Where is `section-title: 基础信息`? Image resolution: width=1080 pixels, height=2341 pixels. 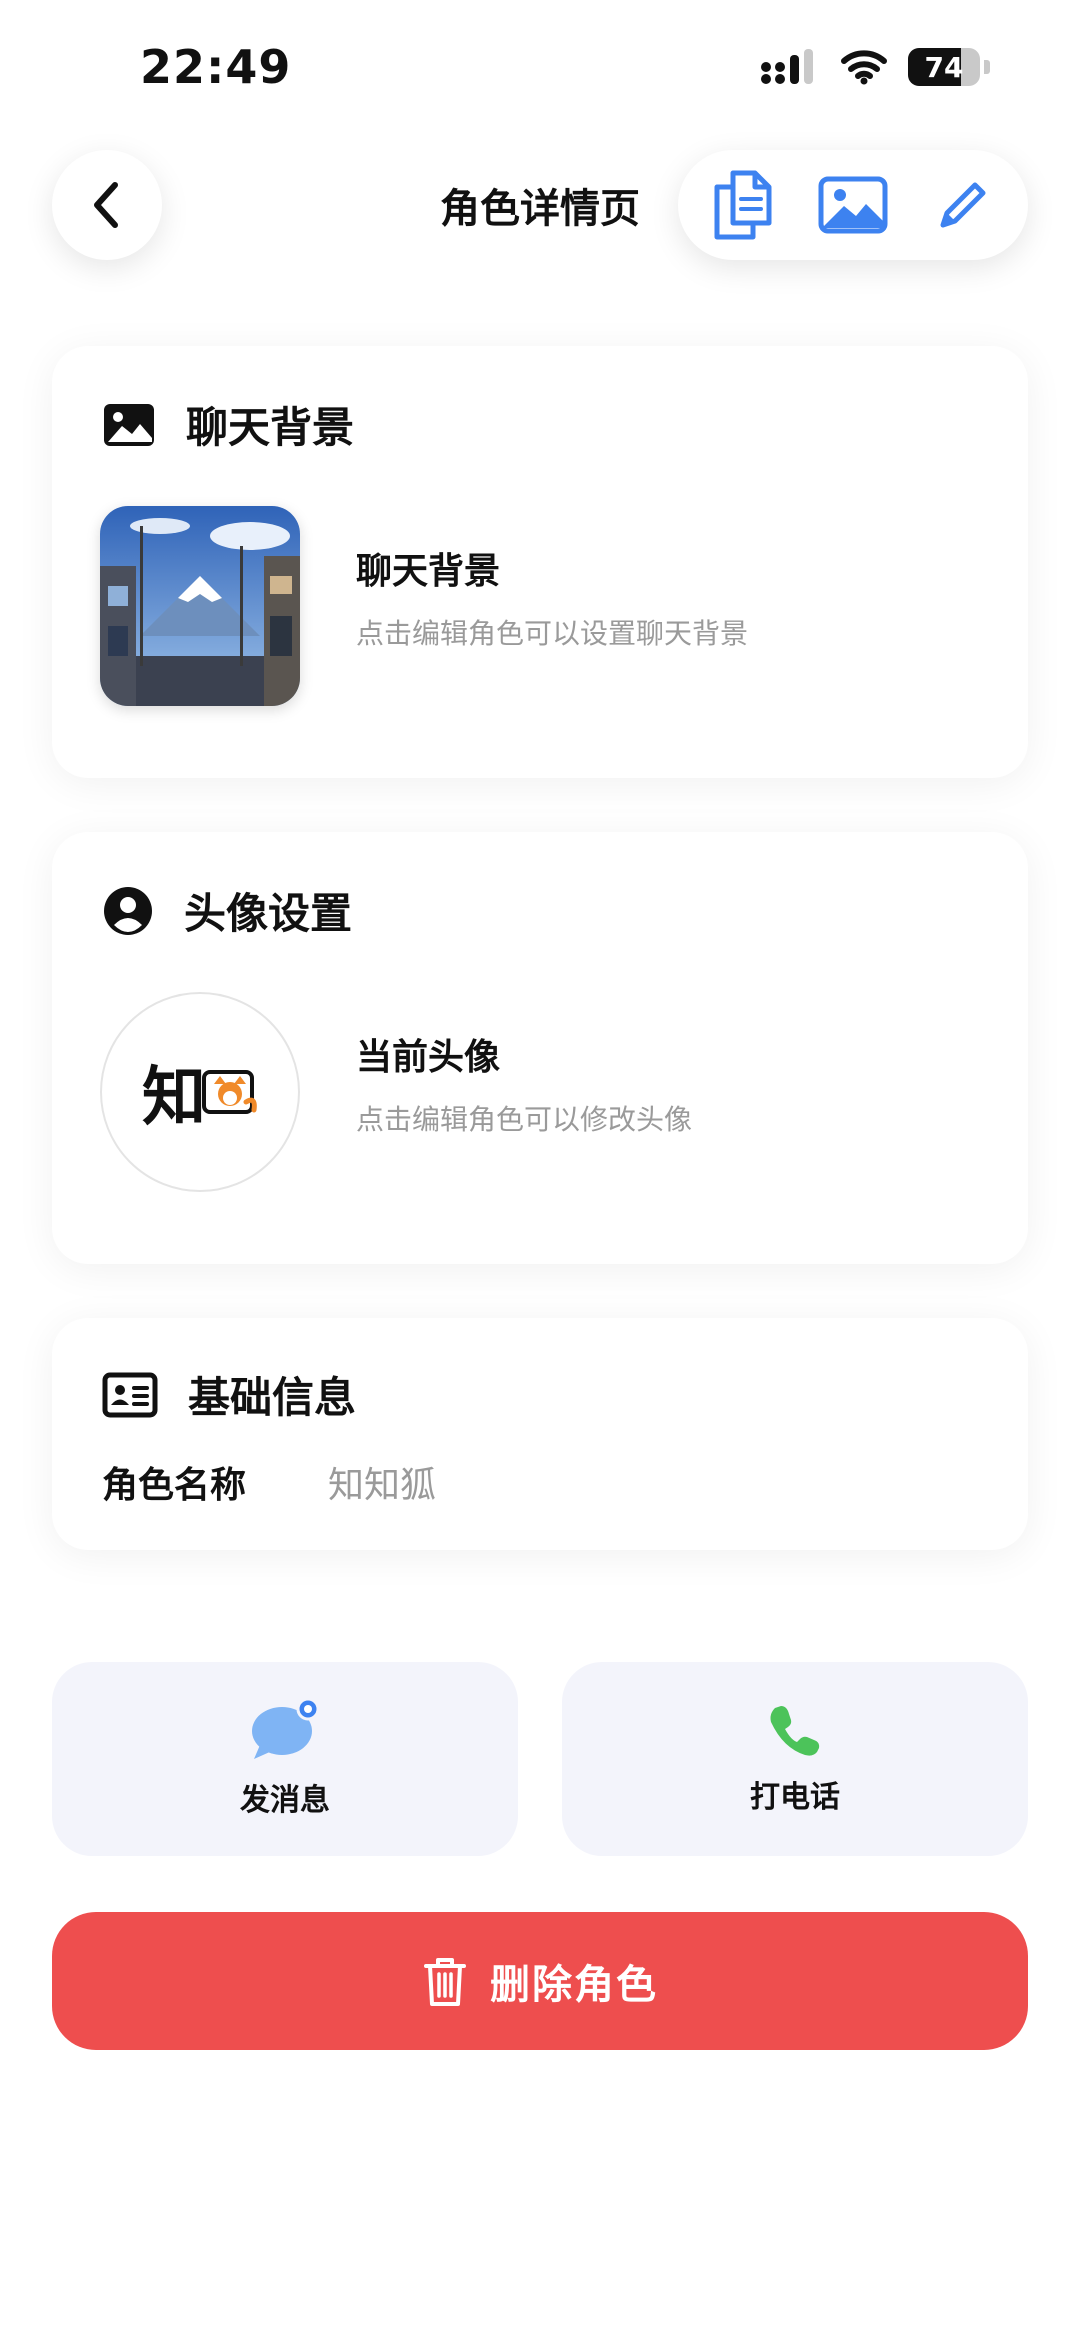 section-title: 基础信息 is located at coordinates (272, 1397).